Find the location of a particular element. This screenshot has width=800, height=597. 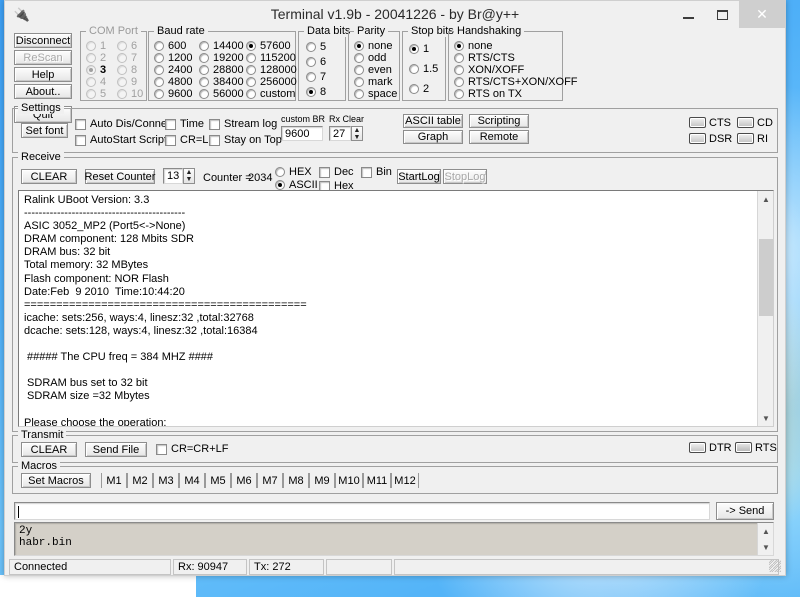

checkbox-receive-dec: Dec is located at coordinates (336, 172).